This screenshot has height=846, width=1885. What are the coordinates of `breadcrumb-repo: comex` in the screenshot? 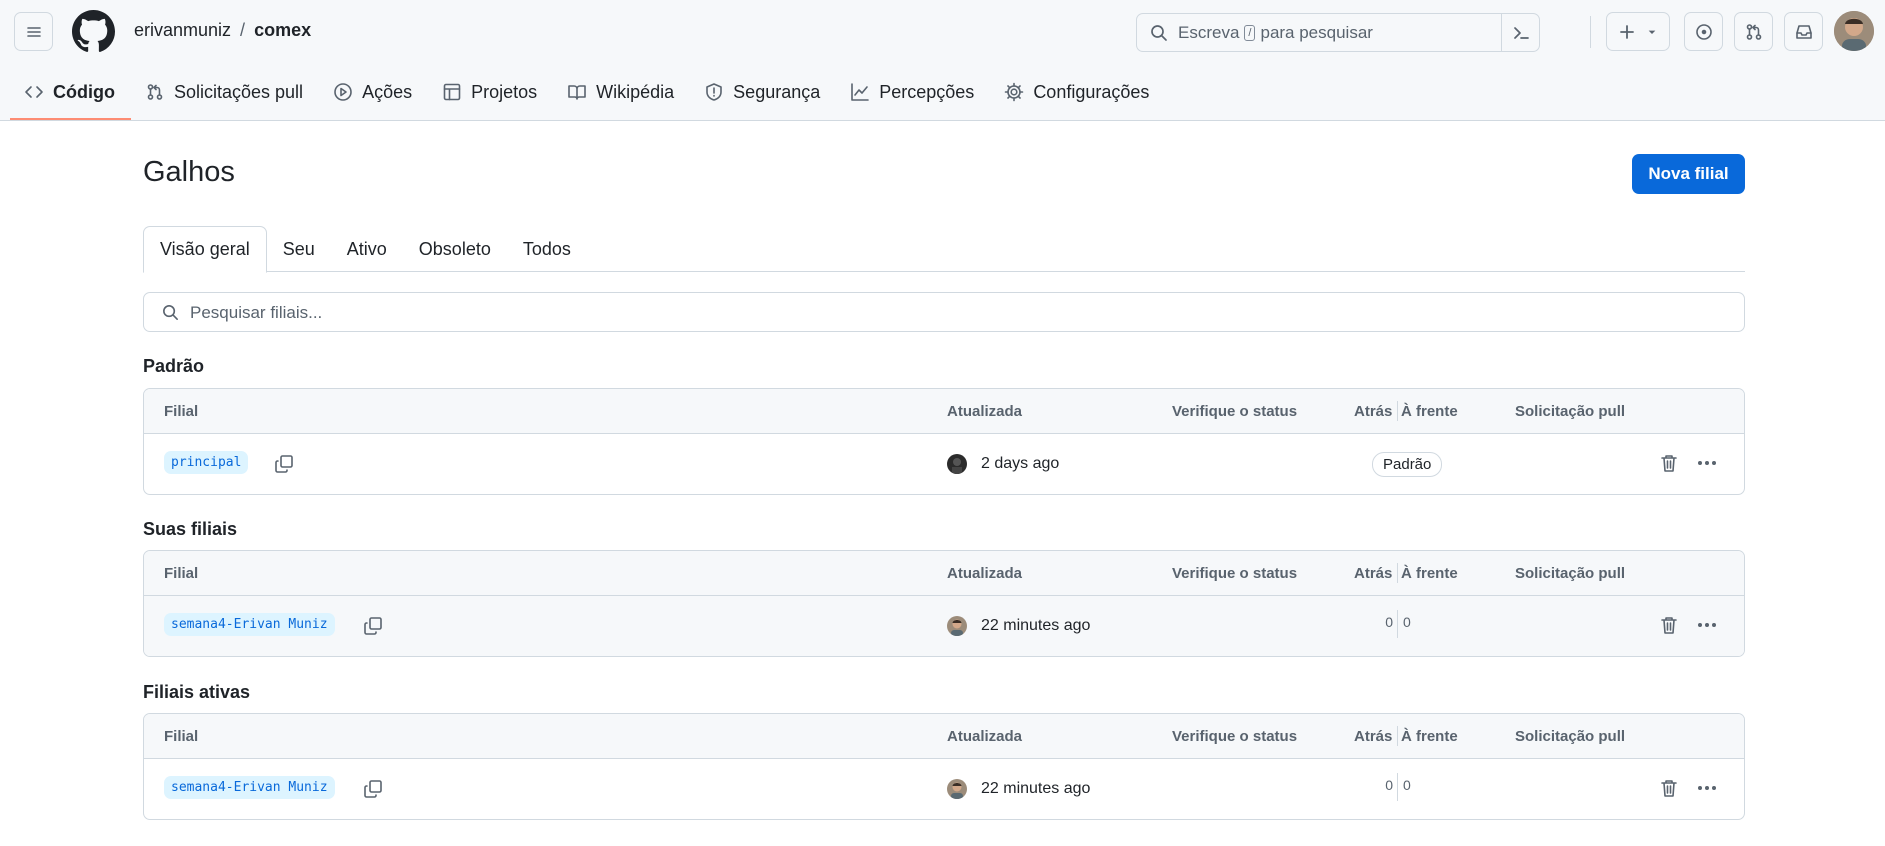 It's located at (282, 30).